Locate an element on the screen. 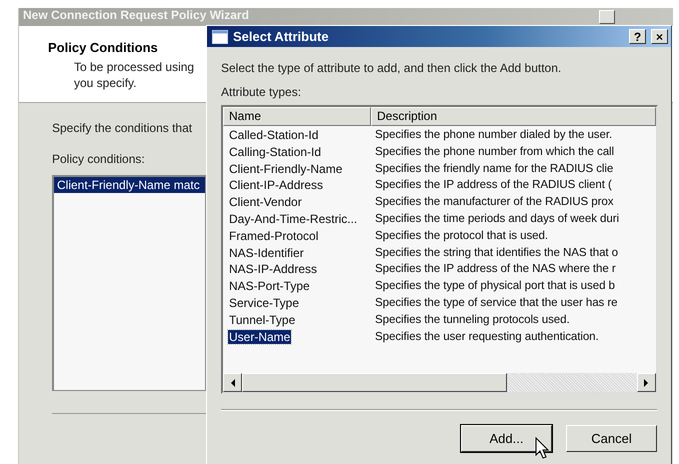  attribute-description: Specifies the type of service that the user has re is located at coordinates (496, 302).